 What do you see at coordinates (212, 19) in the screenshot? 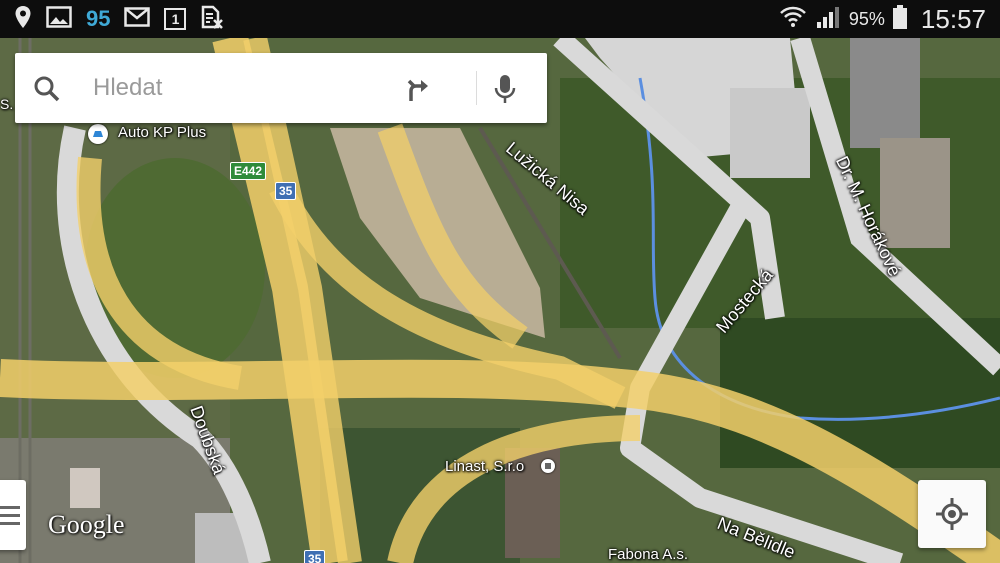
I see `no-sim-icon` at bounding box center [212, 19].